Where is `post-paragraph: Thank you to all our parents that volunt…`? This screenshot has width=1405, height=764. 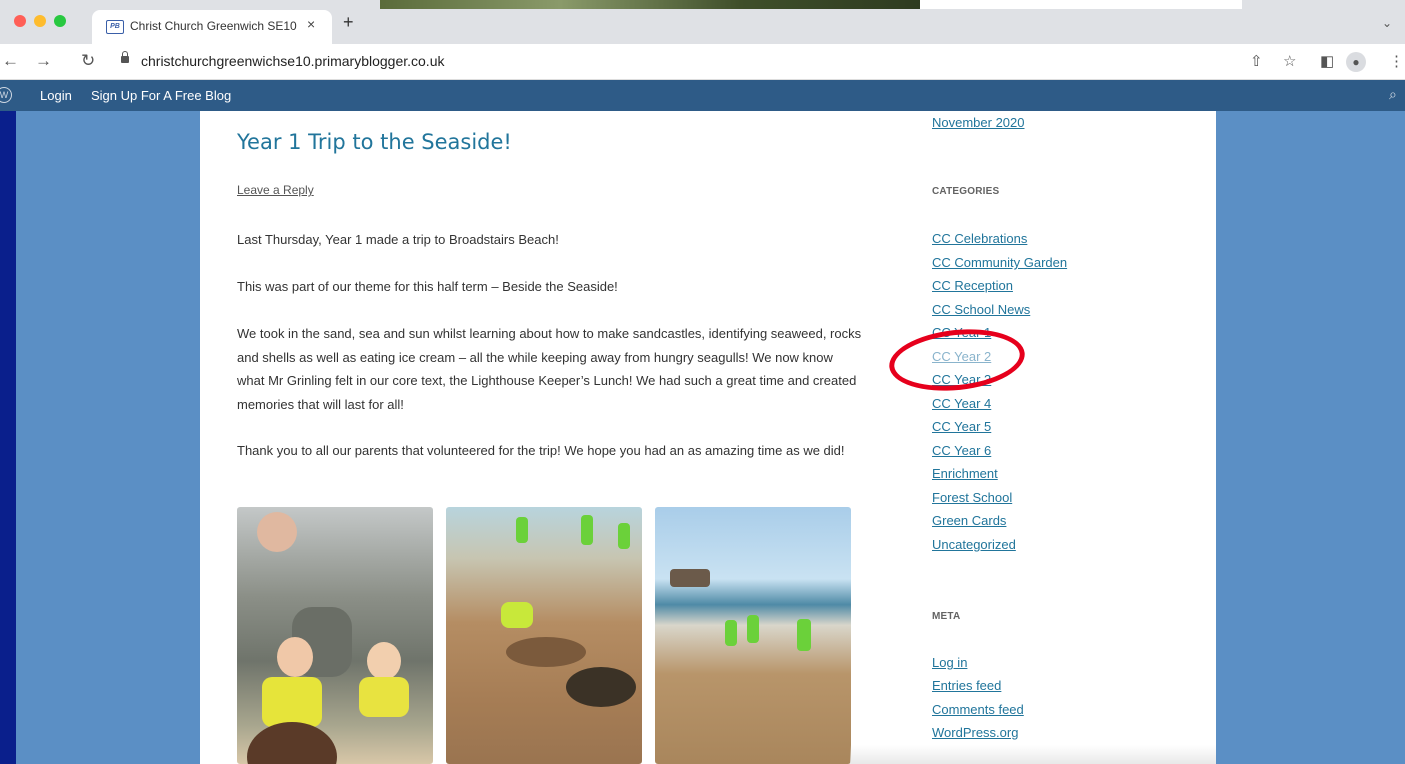 post-paragraph: Thank you to all our parents that volunt… is located at coordinates (541, 450).